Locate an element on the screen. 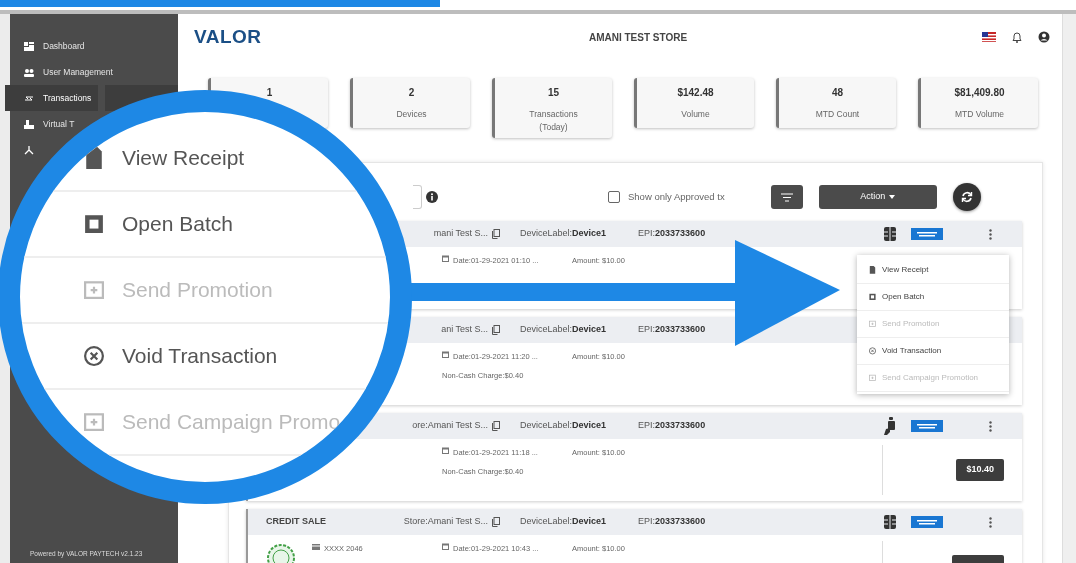  amount-badge: $10.40 is located at coordinates (980, 470).